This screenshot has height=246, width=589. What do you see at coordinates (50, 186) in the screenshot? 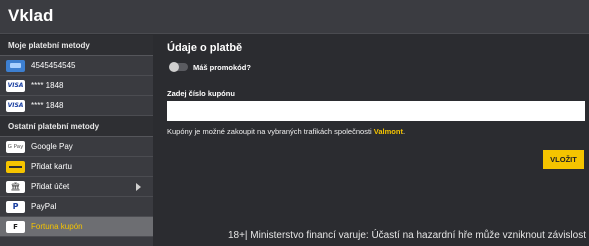
I see `add-account-label: Přidat účet` at bounding box center [50, 186].